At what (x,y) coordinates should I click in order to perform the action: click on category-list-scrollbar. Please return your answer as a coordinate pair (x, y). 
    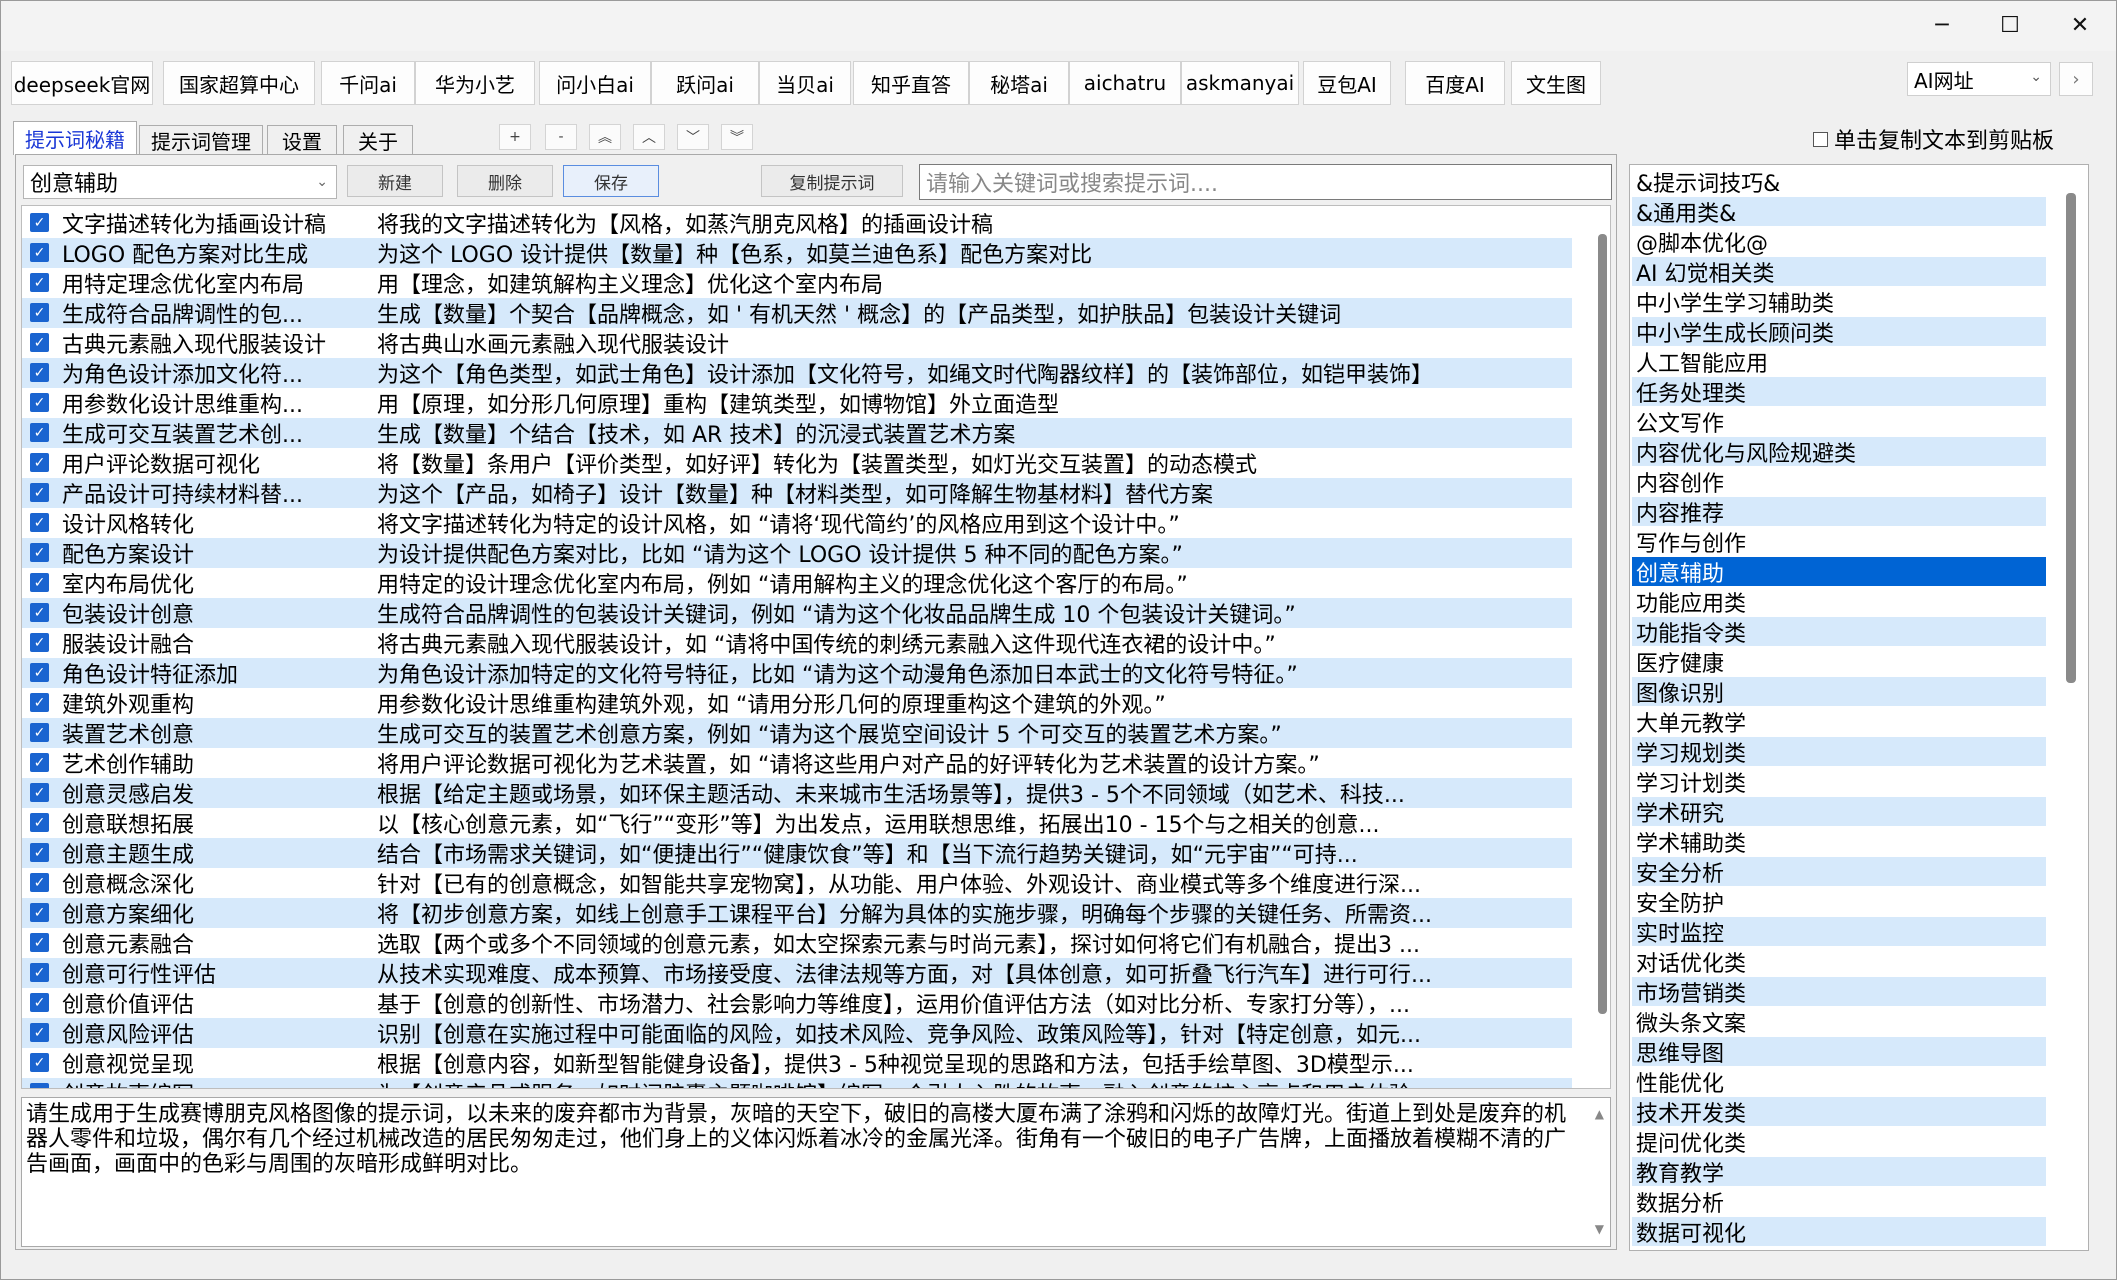
    Looking at the image, I should click on (2072, 443).